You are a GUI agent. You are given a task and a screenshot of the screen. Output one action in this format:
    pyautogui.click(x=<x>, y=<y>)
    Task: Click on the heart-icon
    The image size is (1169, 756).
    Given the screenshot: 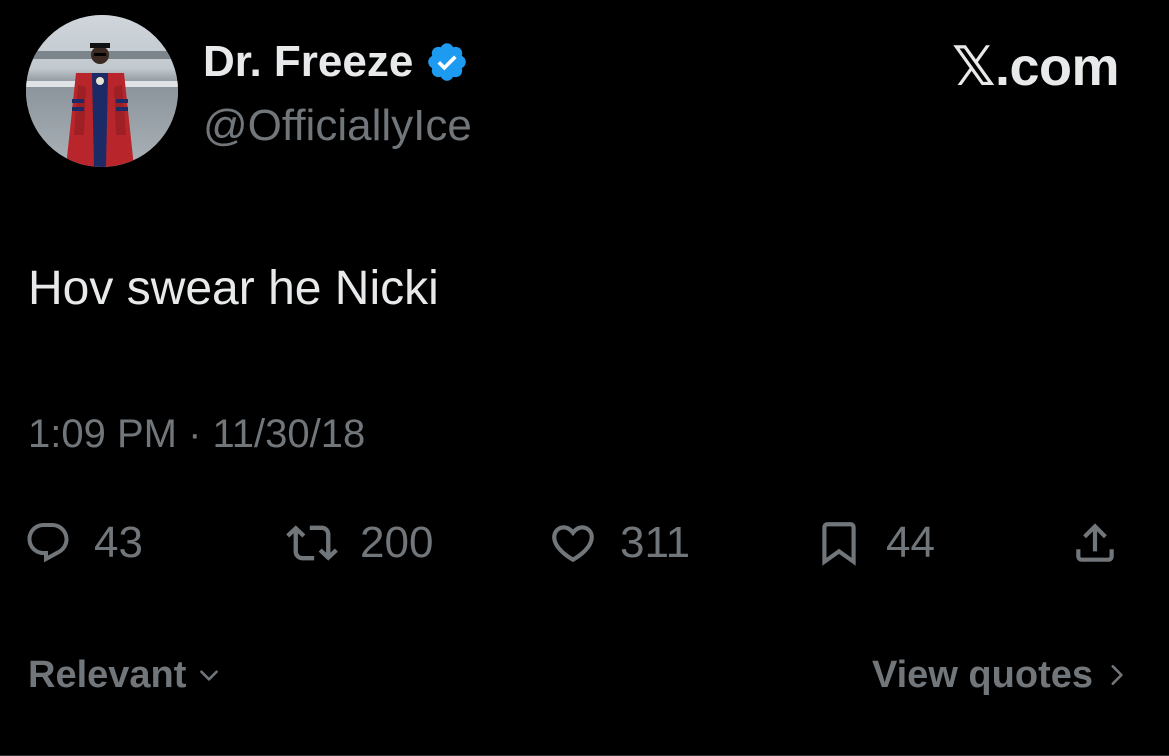 What is the action you would take?
    pyautogui.click(x=573, y=544)
    